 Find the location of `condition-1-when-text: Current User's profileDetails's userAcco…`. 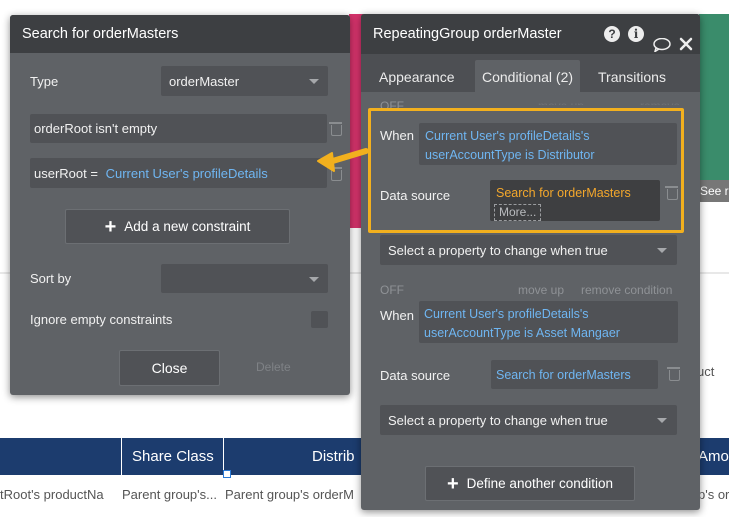

condition-1-when-text: Current User's profileDetails's userAcco… is located at coordinates (510, 145).